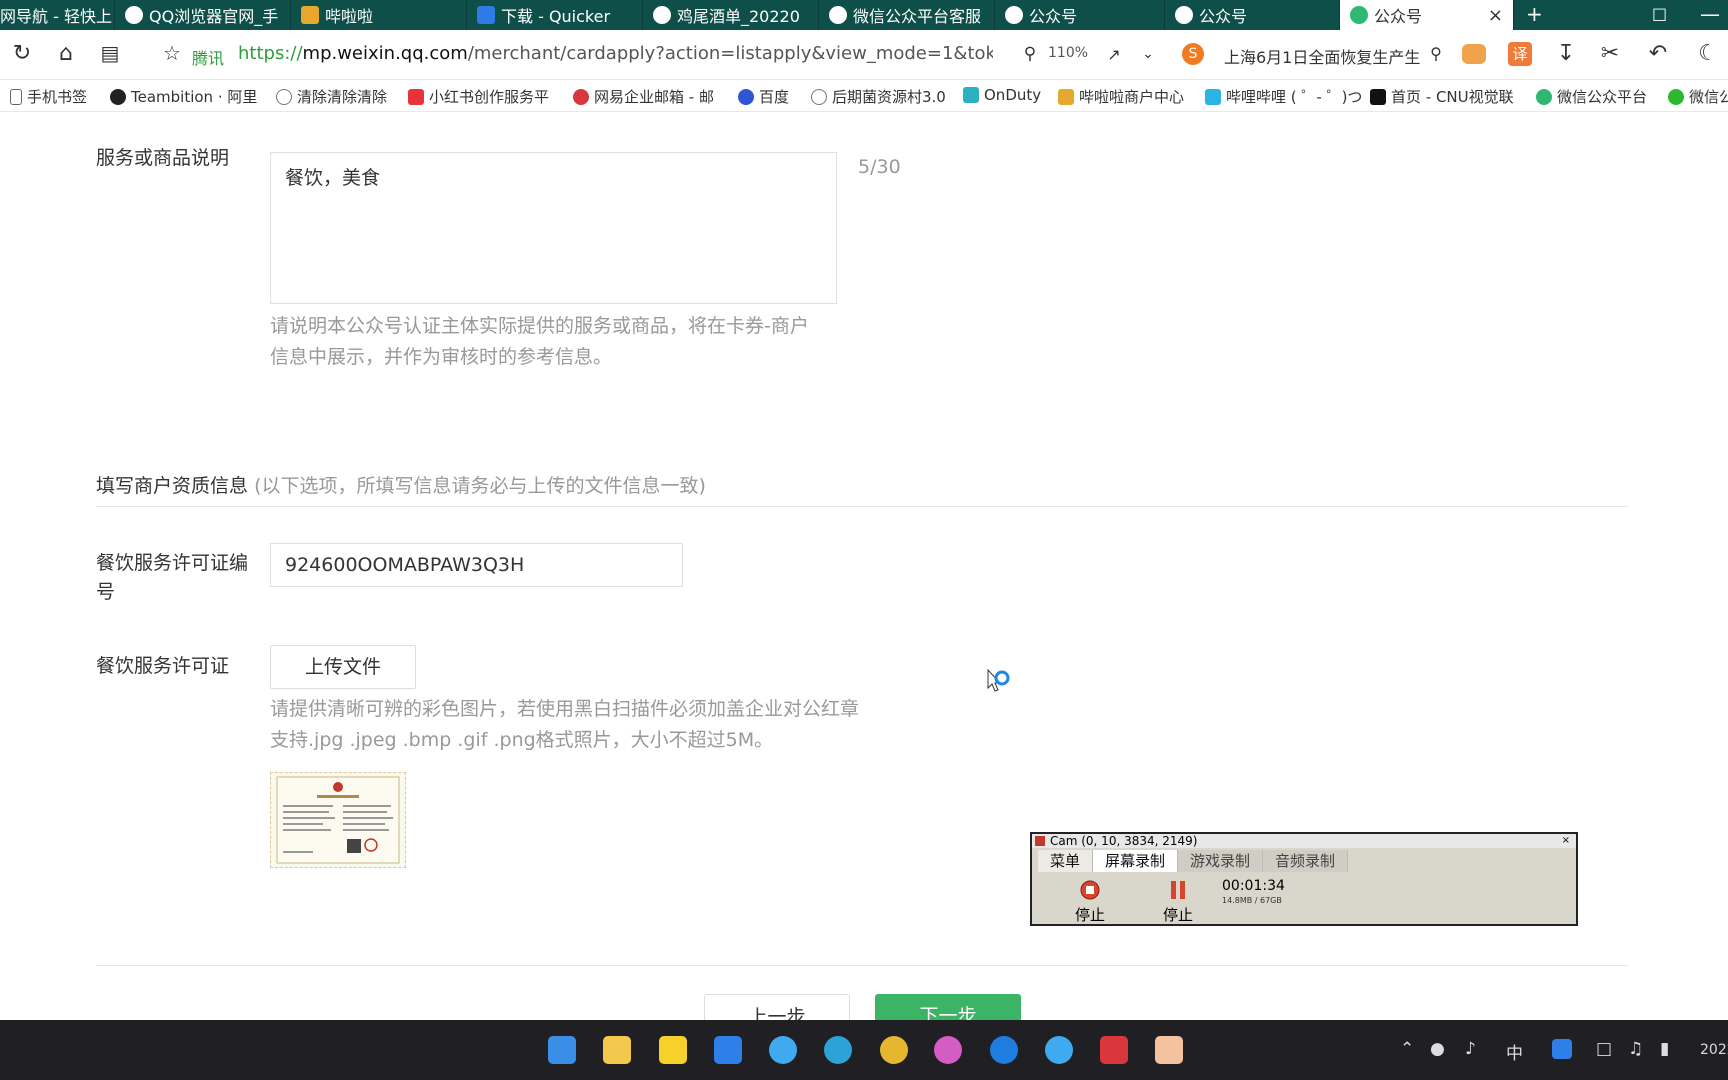  Describe the element at coordinates (948, 1007) in the screenshot. I see `next-step-button: 下一步` at that location.